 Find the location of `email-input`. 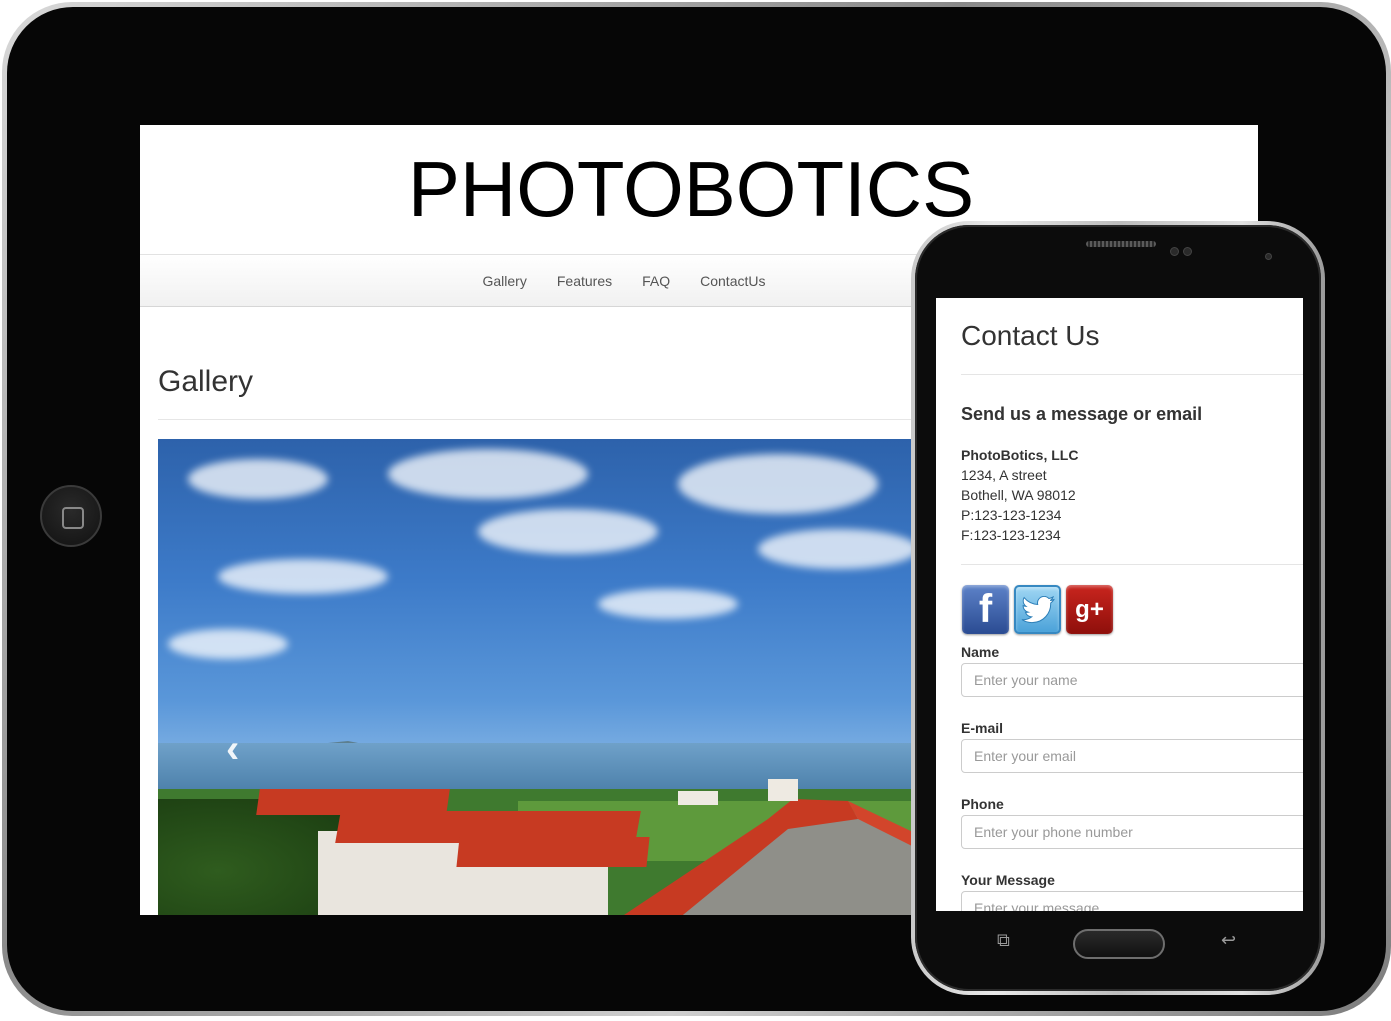

email-input is located at coordinates (1132, 756).